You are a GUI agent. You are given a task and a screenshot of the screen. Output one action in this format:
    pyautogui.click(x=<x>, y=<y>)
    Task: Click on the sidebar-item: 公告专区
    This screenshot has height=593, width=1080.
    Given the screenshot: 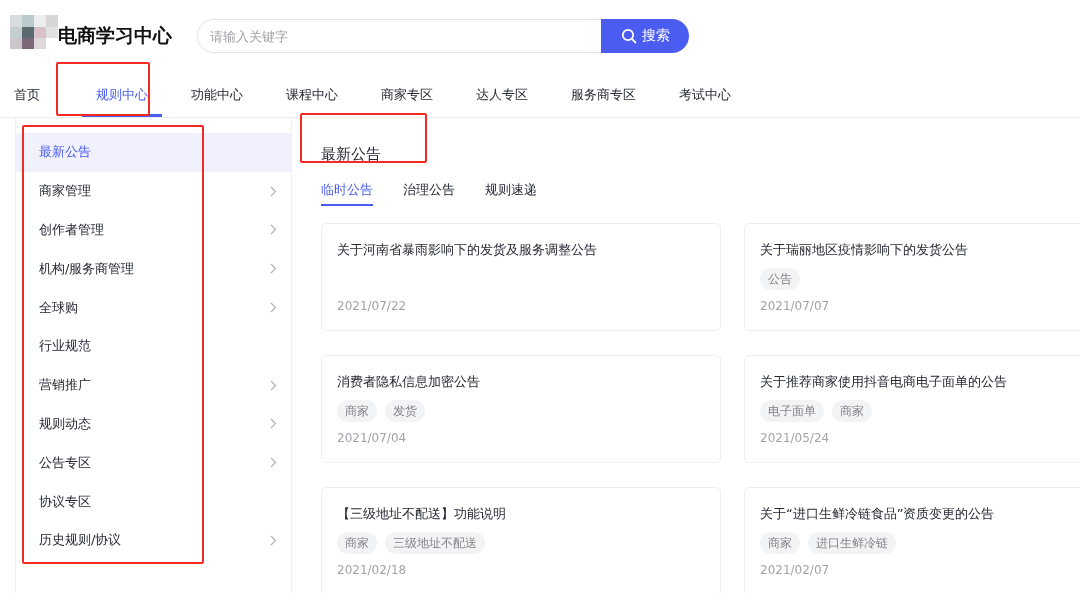 What is the action you would take?
    pyautogui.click(x=153, y=463)
    